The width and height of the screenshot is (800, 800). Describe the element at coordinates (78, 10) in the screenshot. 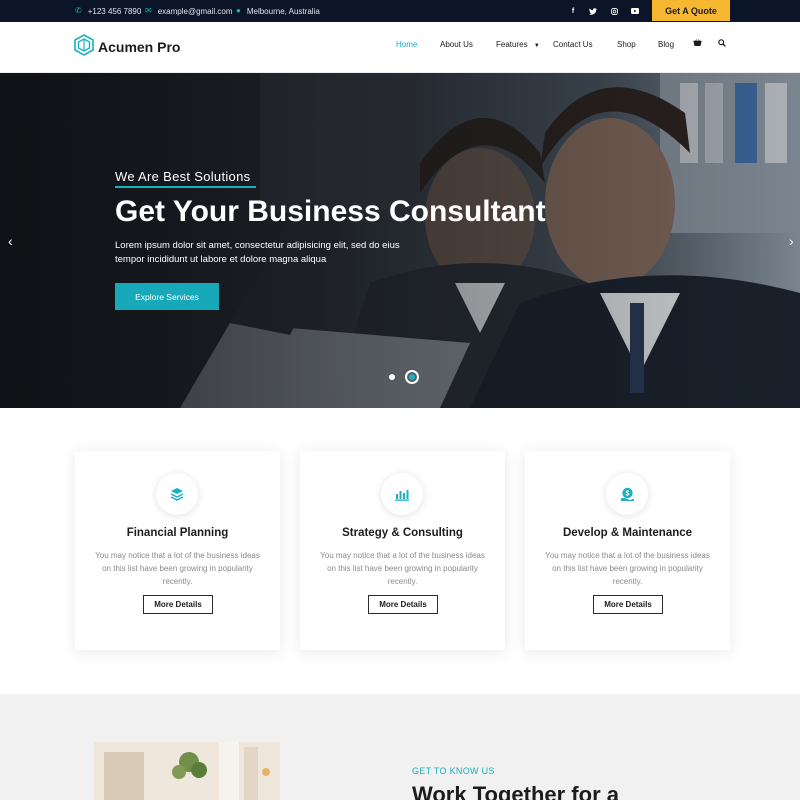

I see `phone-icon: ✆` at that location.